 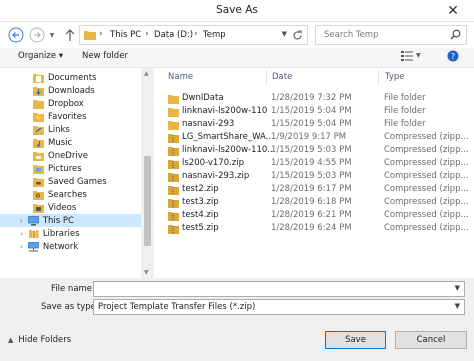 What do you see at coordinates (70, 35) in the screenshot?
I see `up-button` at bounding box center [70, 35].